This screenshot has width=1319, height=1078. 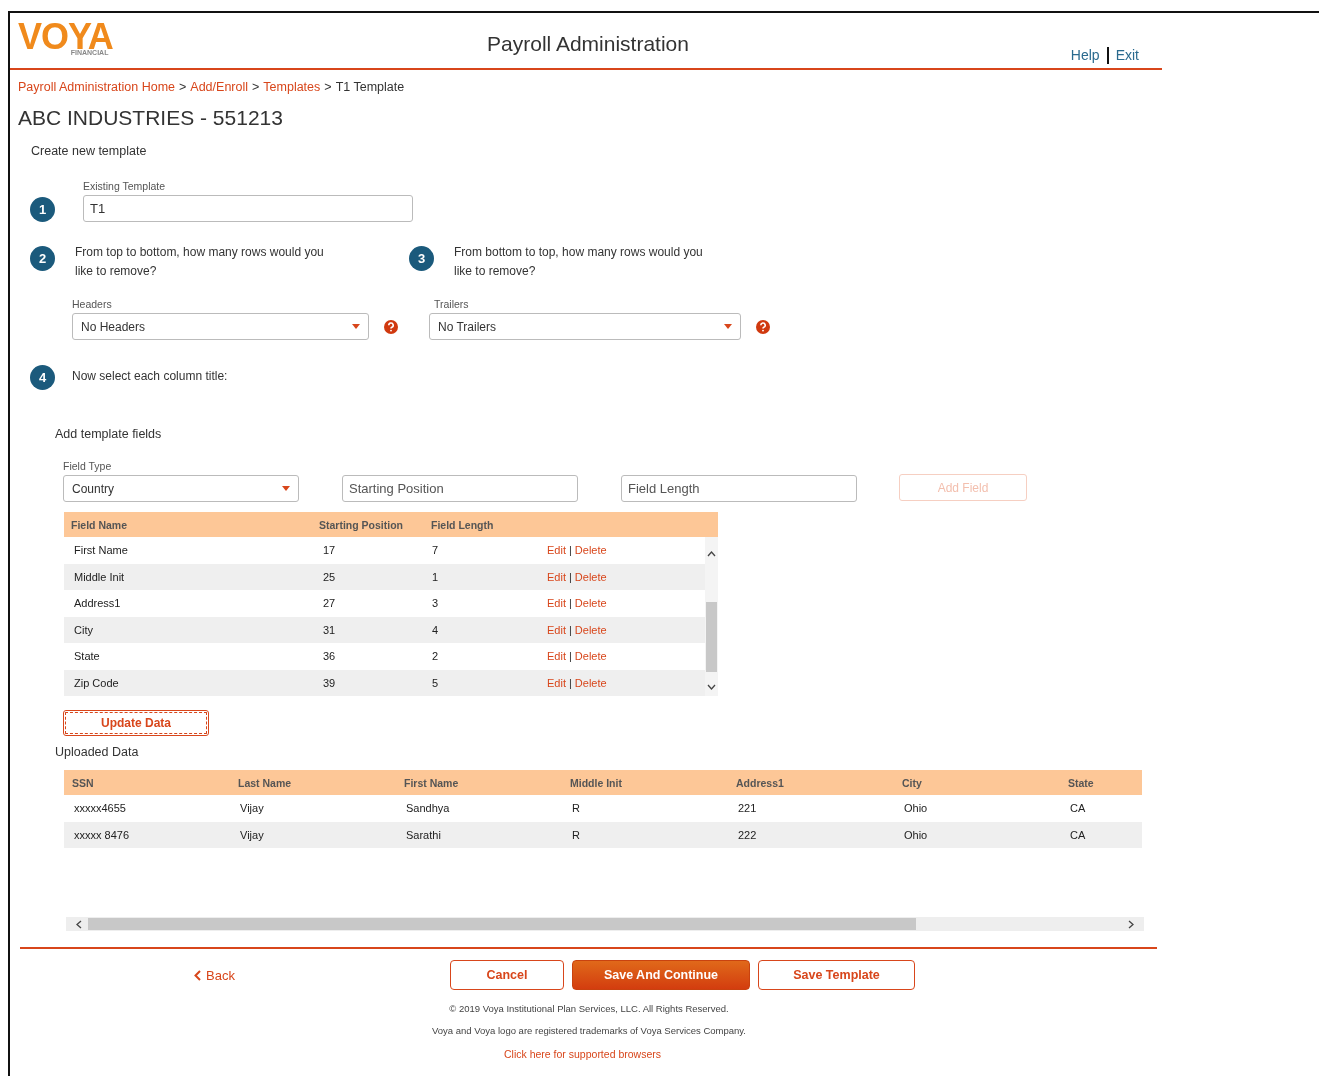 What do you see at coordinates (428, 808) in the screenshot?
I see `table-cell-text: Sandhya` at bounding box center [428, 808].